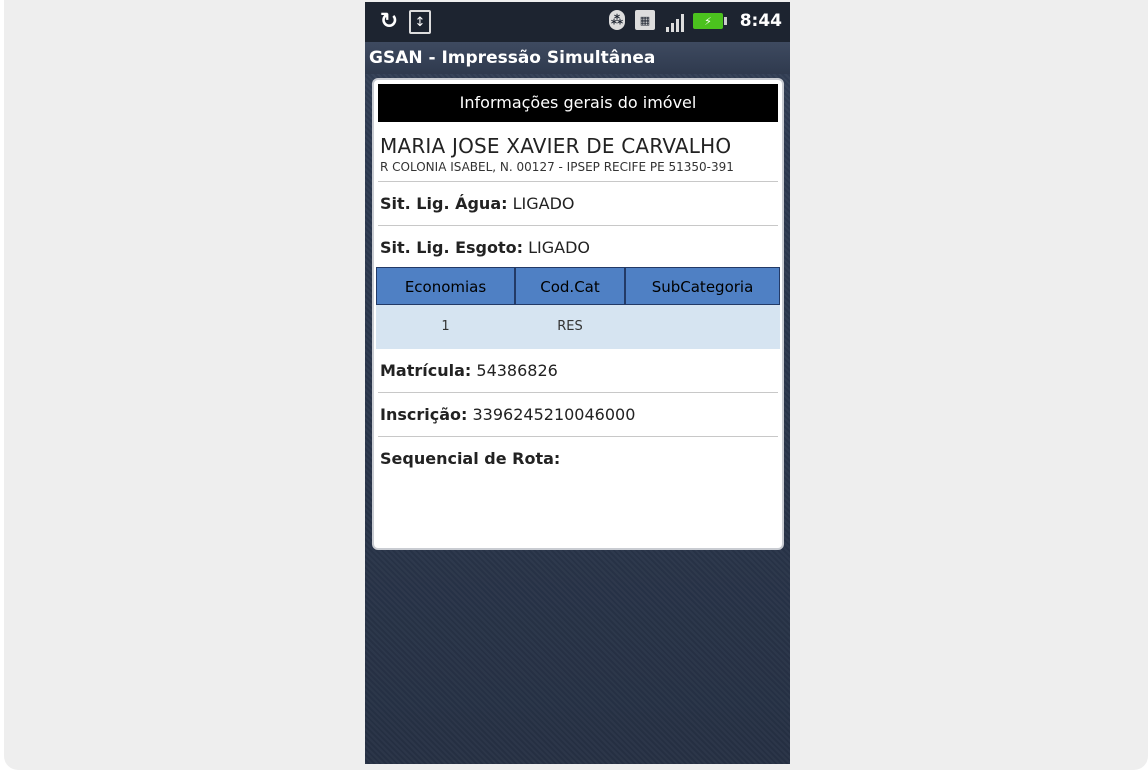 The height and width of the screenshot is (774, 1148). Describe the element at coordinates (702, 286) in the screenshot. I see `column-header-subcategoria: SubCategoria` at that location.